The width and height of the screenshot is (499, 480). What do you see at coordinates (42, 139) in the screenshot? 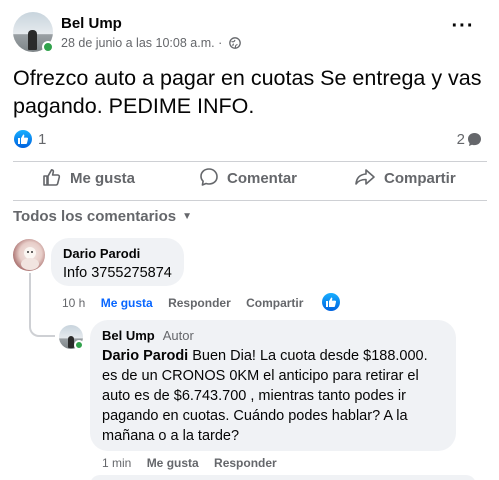
I see `reaction-count: 1` at bounding box center [42, 139].